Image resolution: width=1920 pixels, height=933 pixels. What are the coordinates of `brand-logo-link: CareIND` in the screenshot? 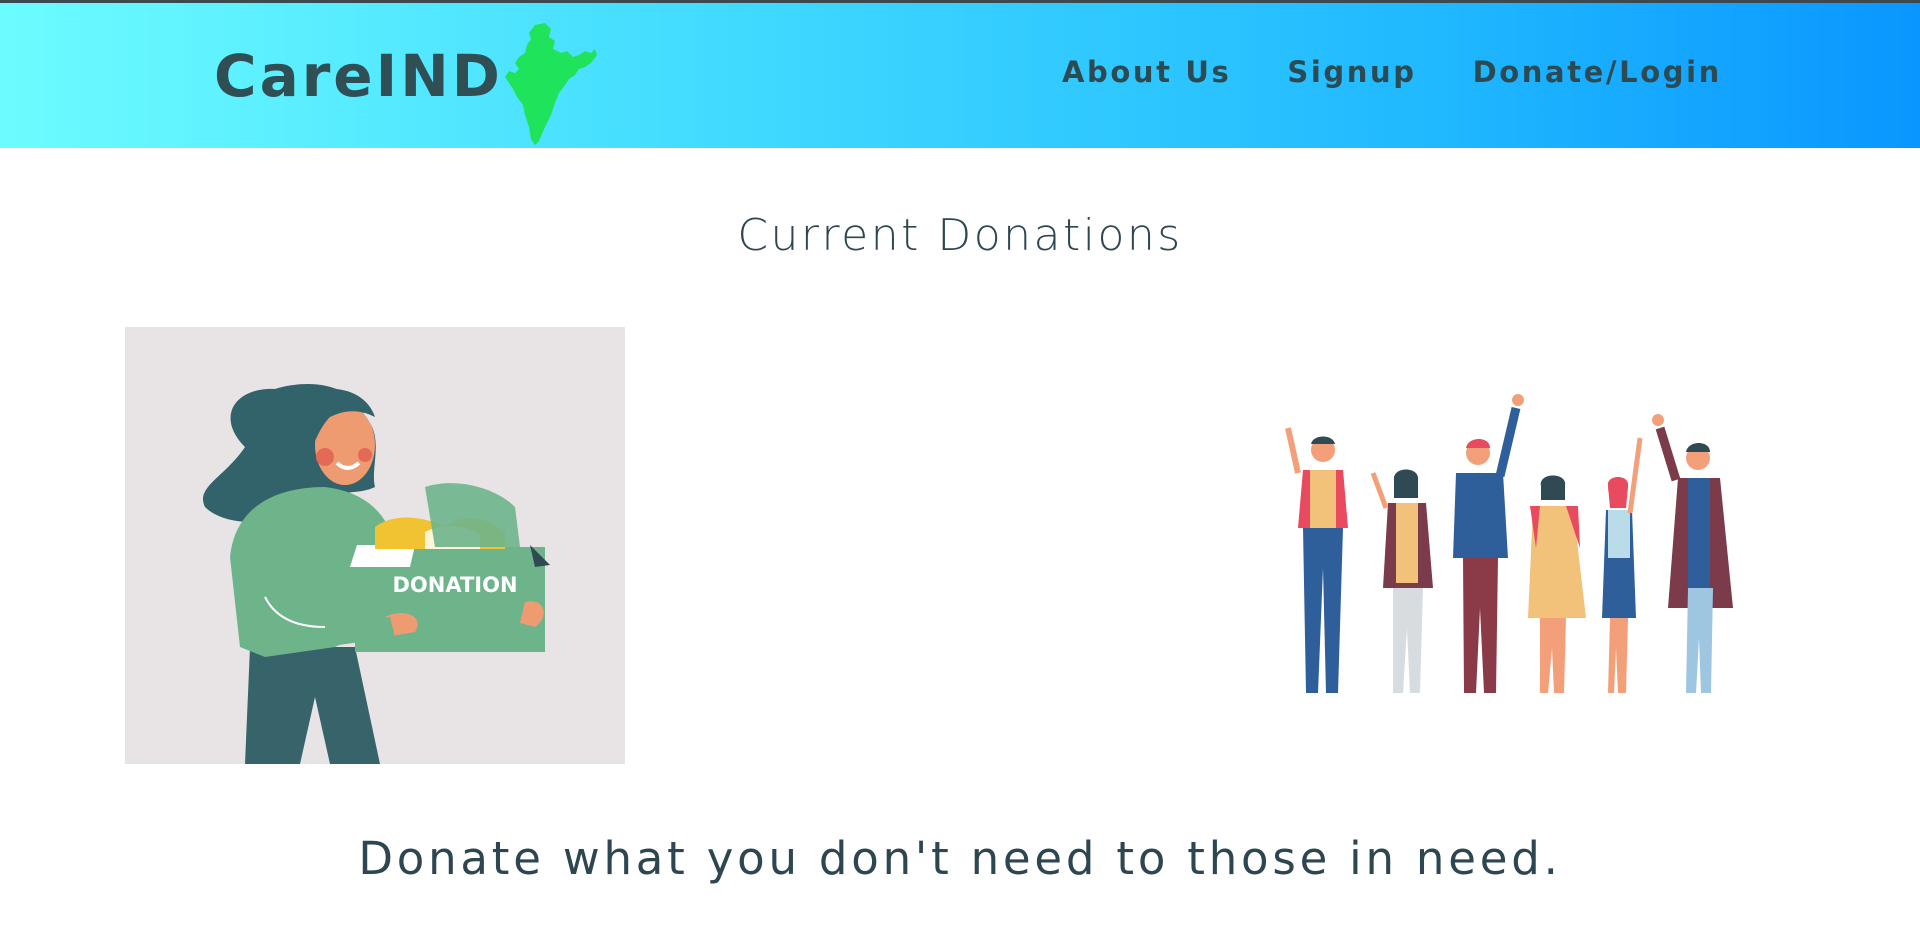 It's located at (405, 84).